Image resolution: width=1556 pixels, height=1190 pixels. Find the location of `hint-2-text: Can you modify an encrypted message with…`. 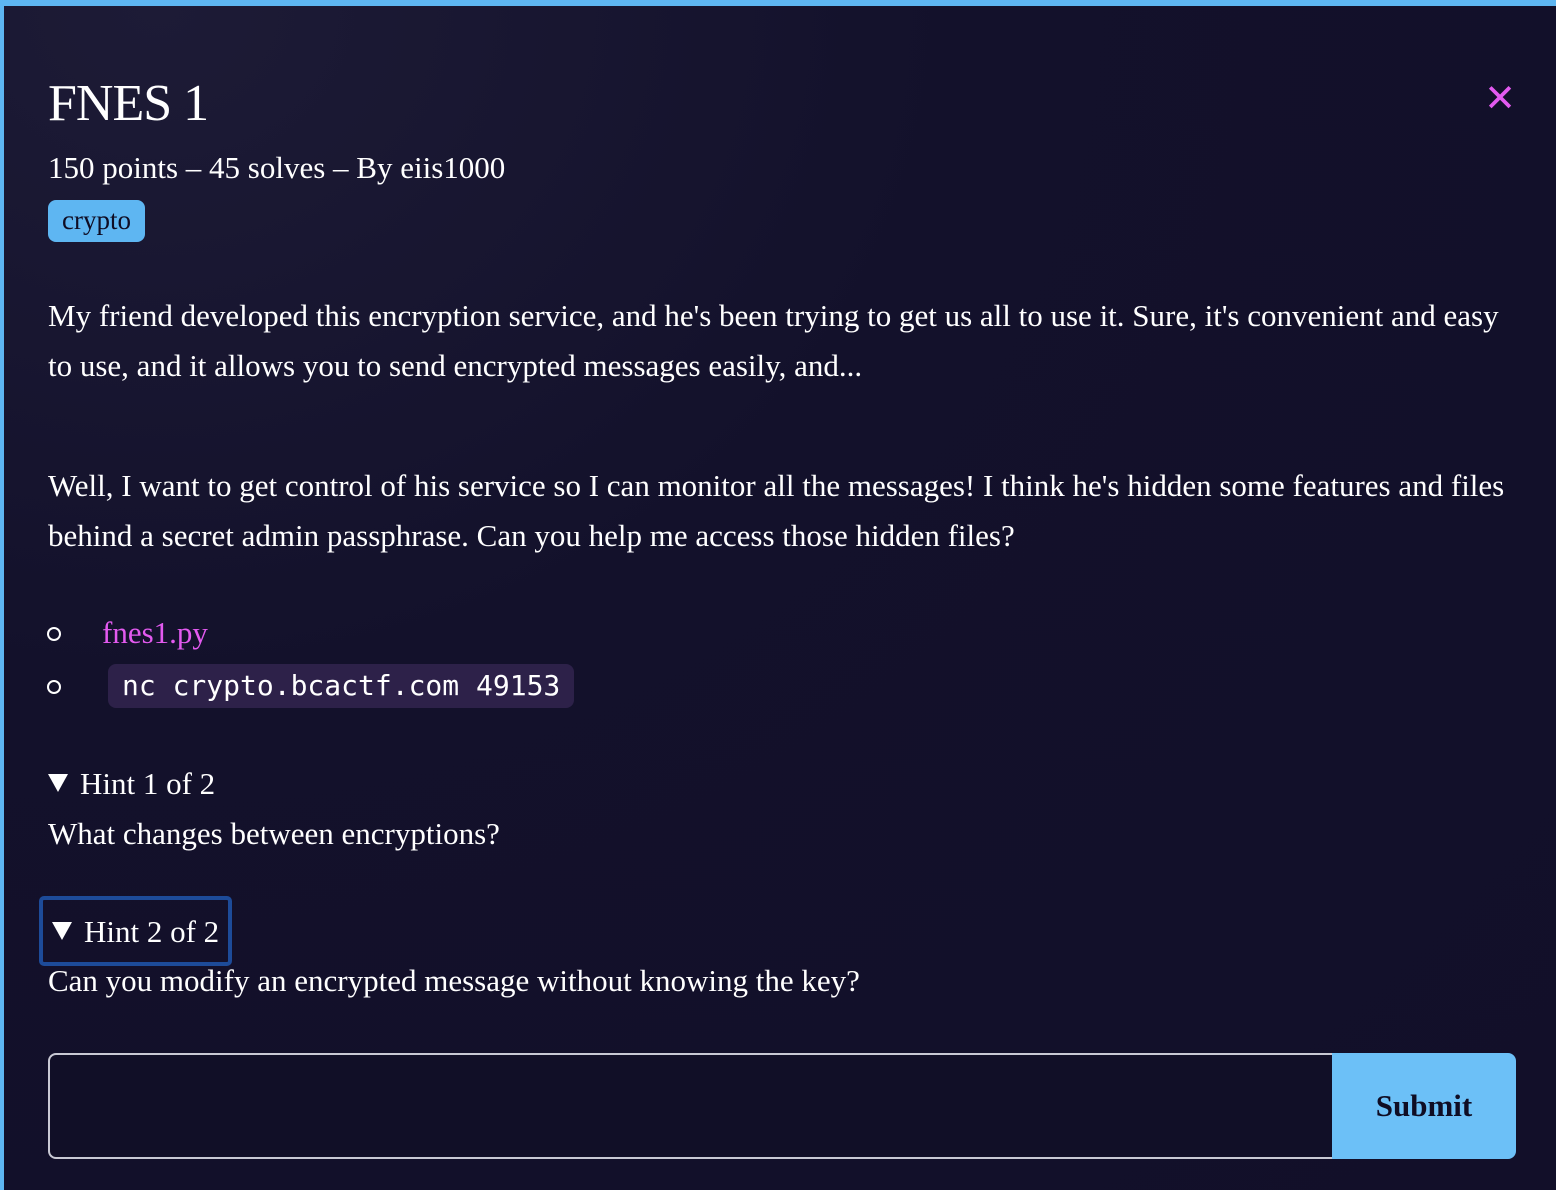

hint-2-text: Can you modify an encrypted message with… is located at coordinates (454, 980).